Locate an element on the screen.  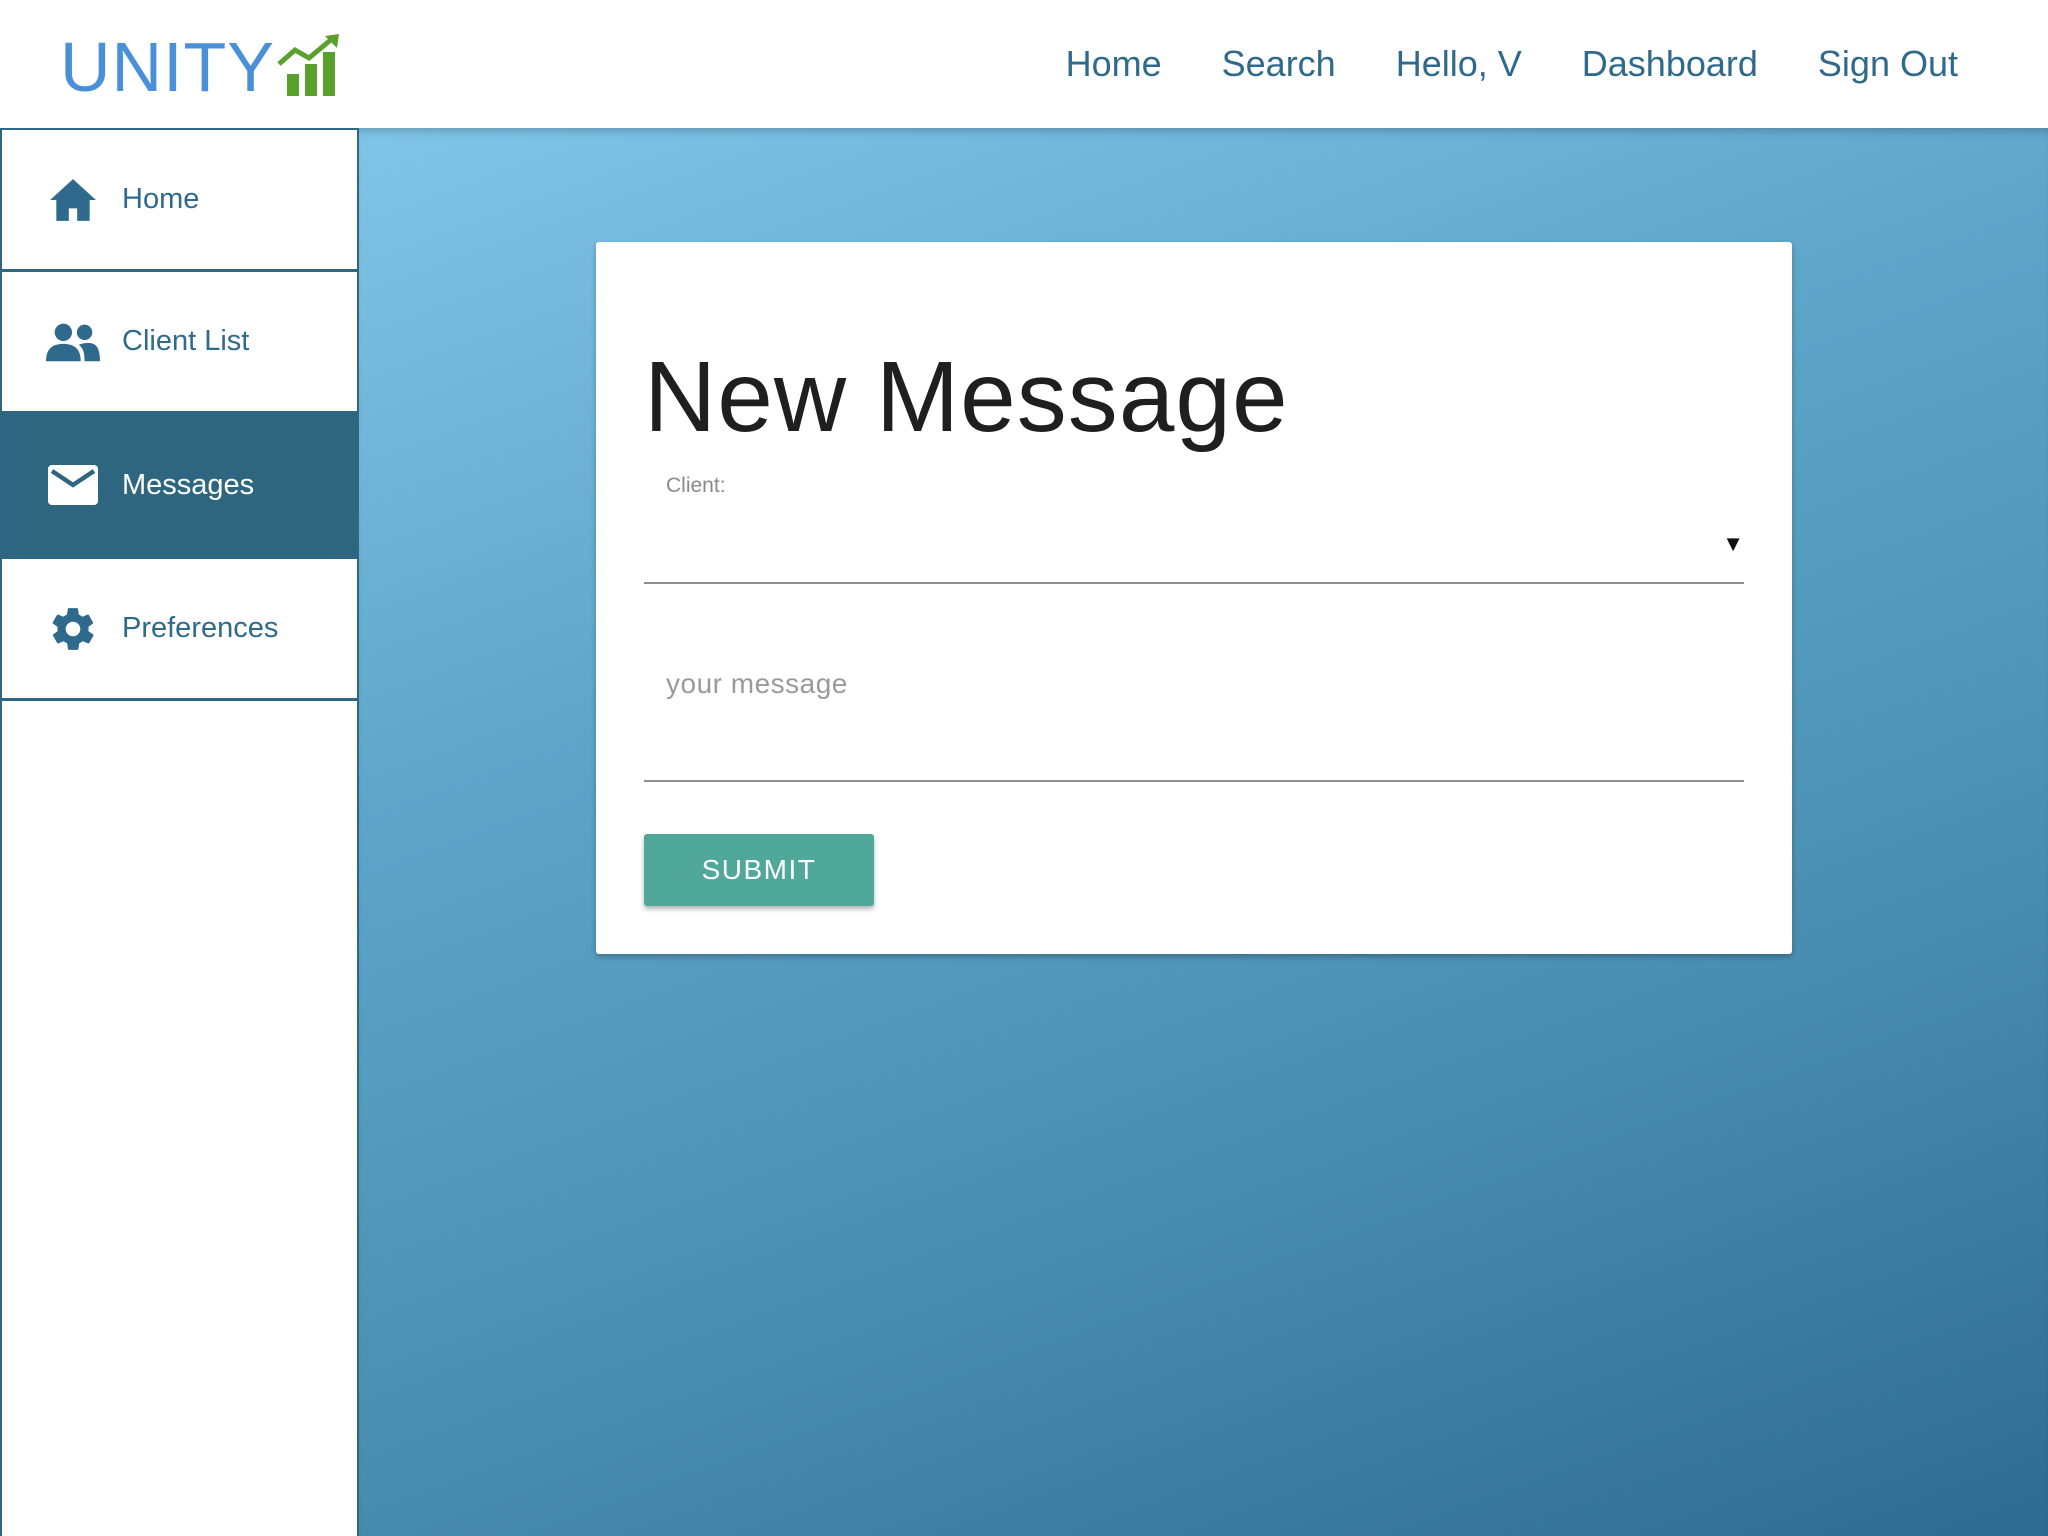
sidebar-item-preferences: Preferences is located at coordinates (179, 630).